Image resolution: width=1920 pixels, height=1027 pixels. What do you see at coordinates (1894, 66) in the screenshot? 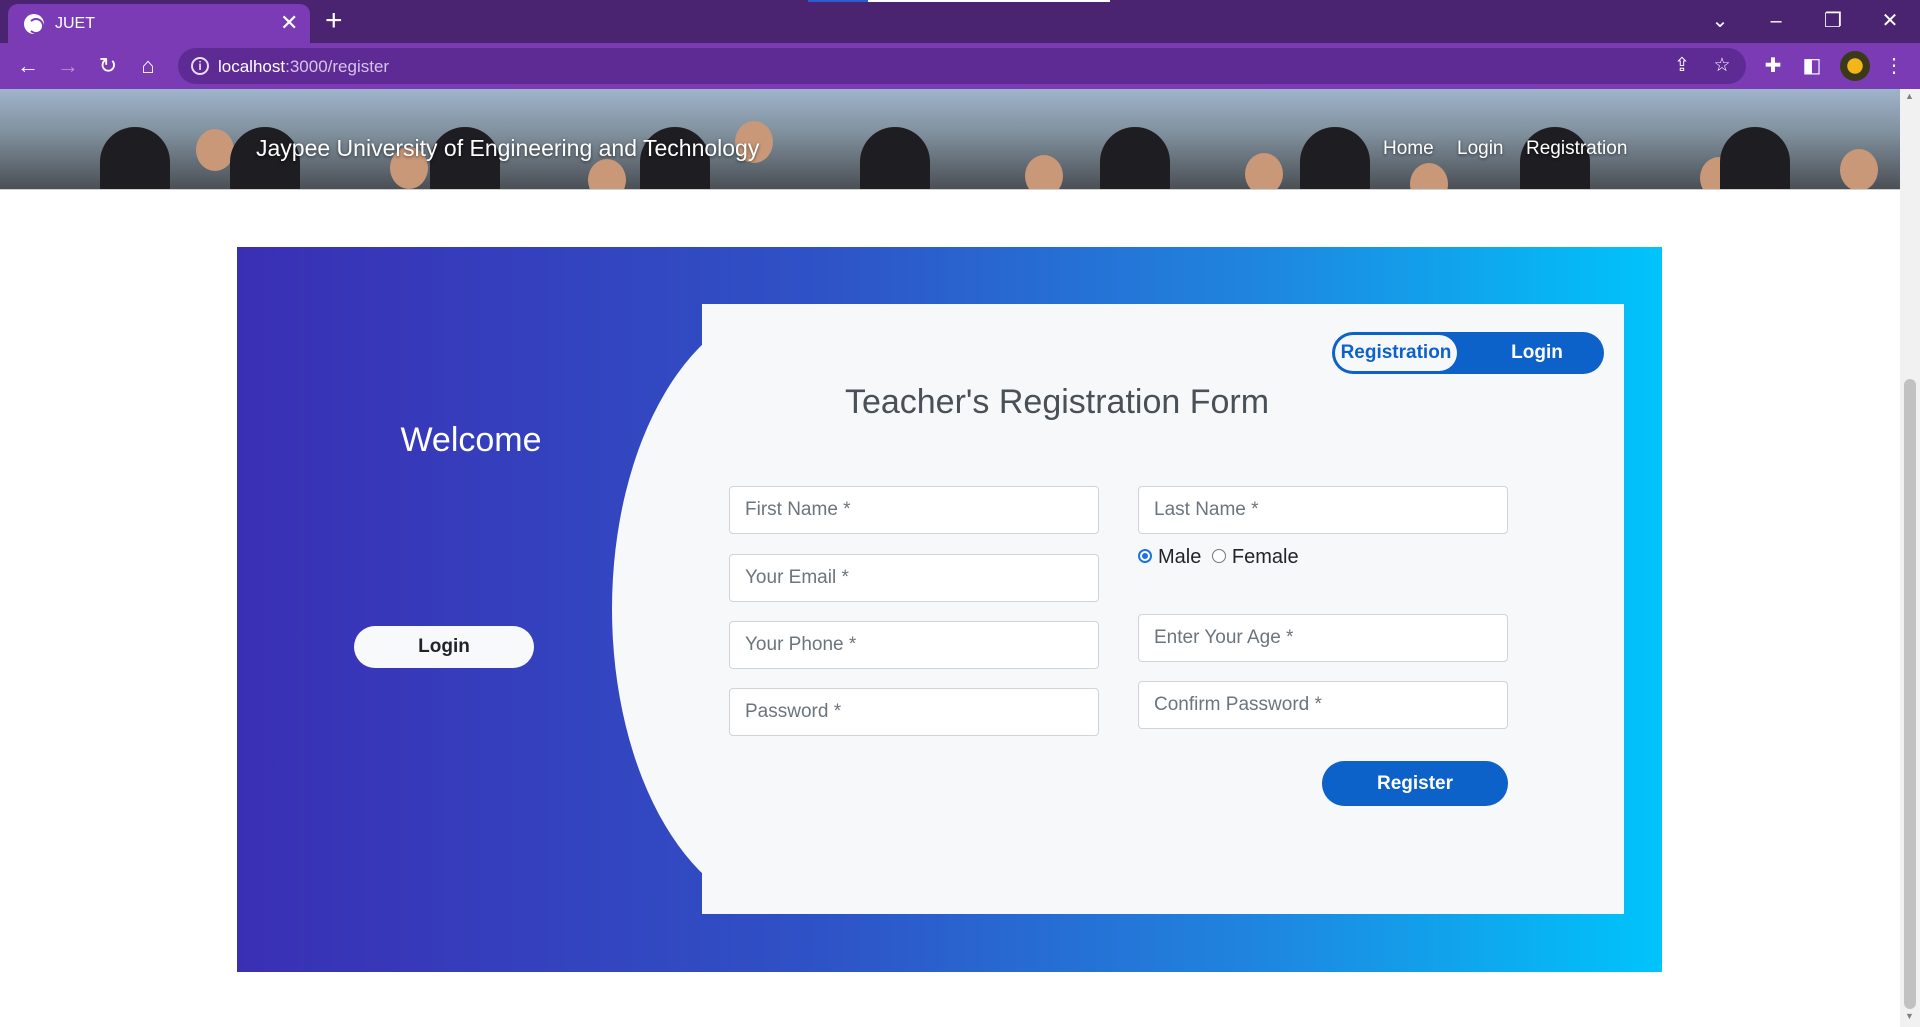
I see `menu-dots-icon: ⋮` at bounding box center [1894, 66].